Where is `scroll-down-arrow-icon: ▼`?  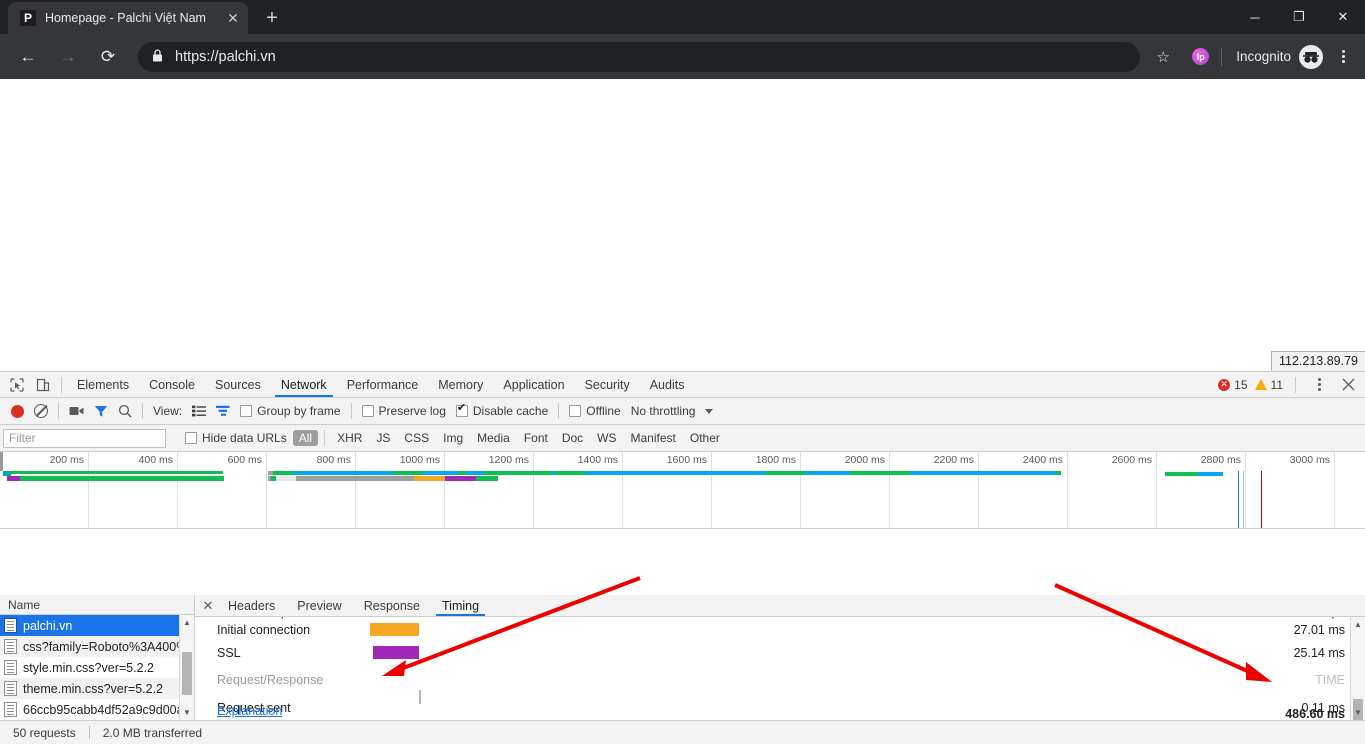
scroll-down-arrow-icon: ▼ is located at coordinates (187, 712).